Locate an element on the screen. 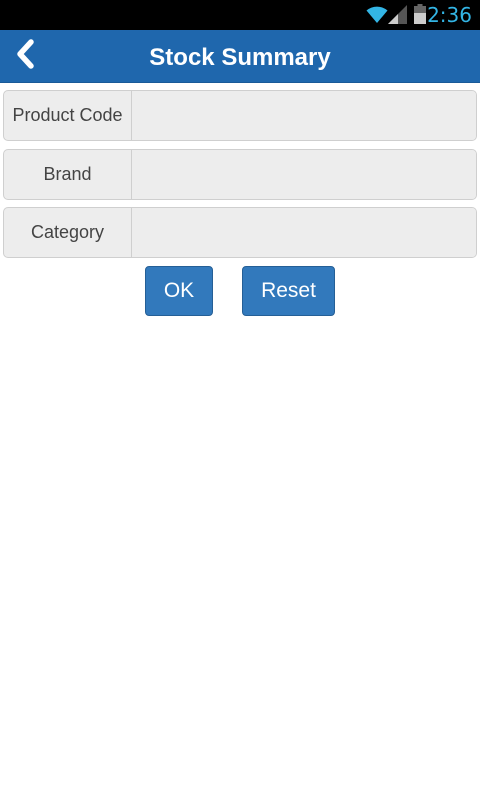 The width and height of the screenshot is (480, 800). category-label: Category is located at coordinates (68, 232).